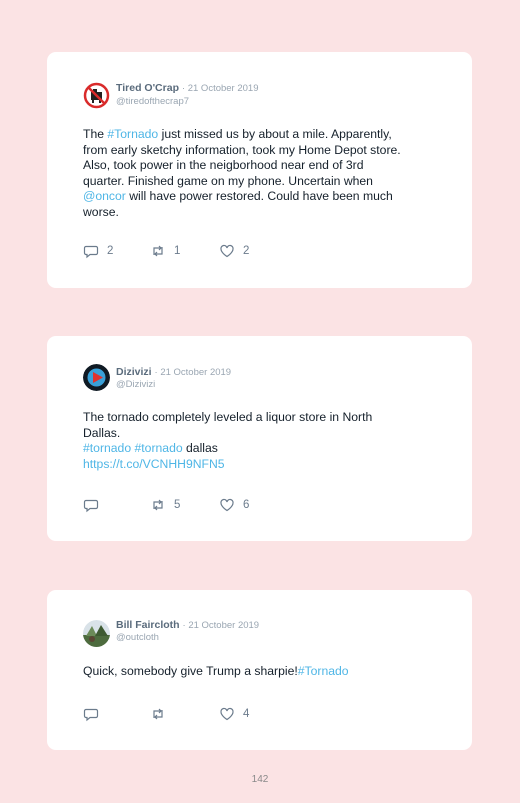  I want to click on author-name: Bill Faircloth, so click(148, 625).